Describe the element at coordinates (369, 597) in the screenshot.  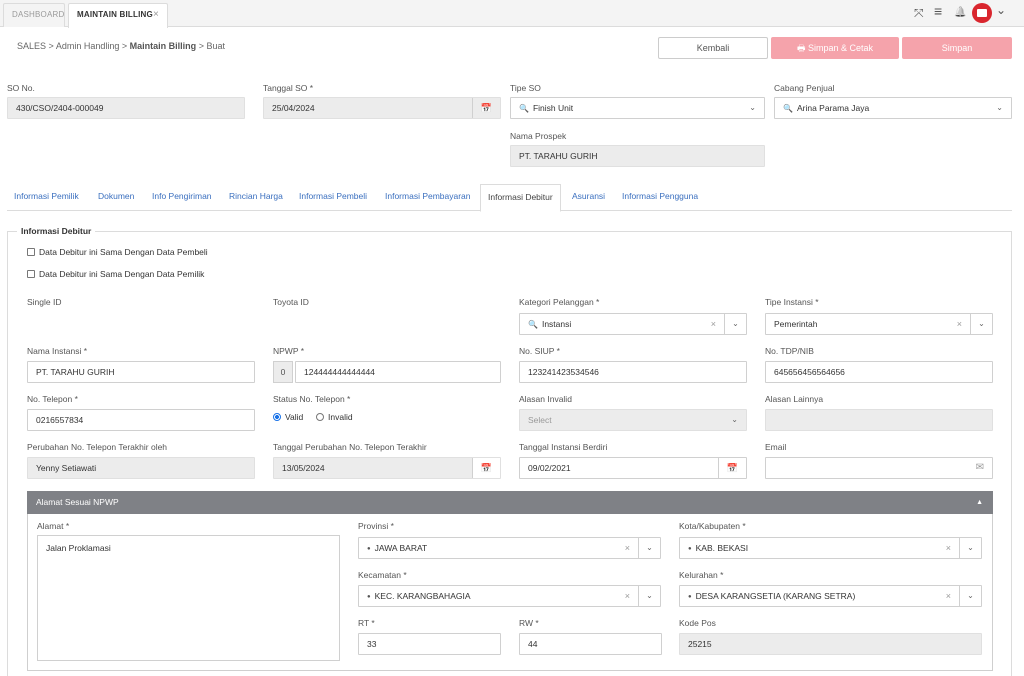
I see `globe-icon: ●` at that location.